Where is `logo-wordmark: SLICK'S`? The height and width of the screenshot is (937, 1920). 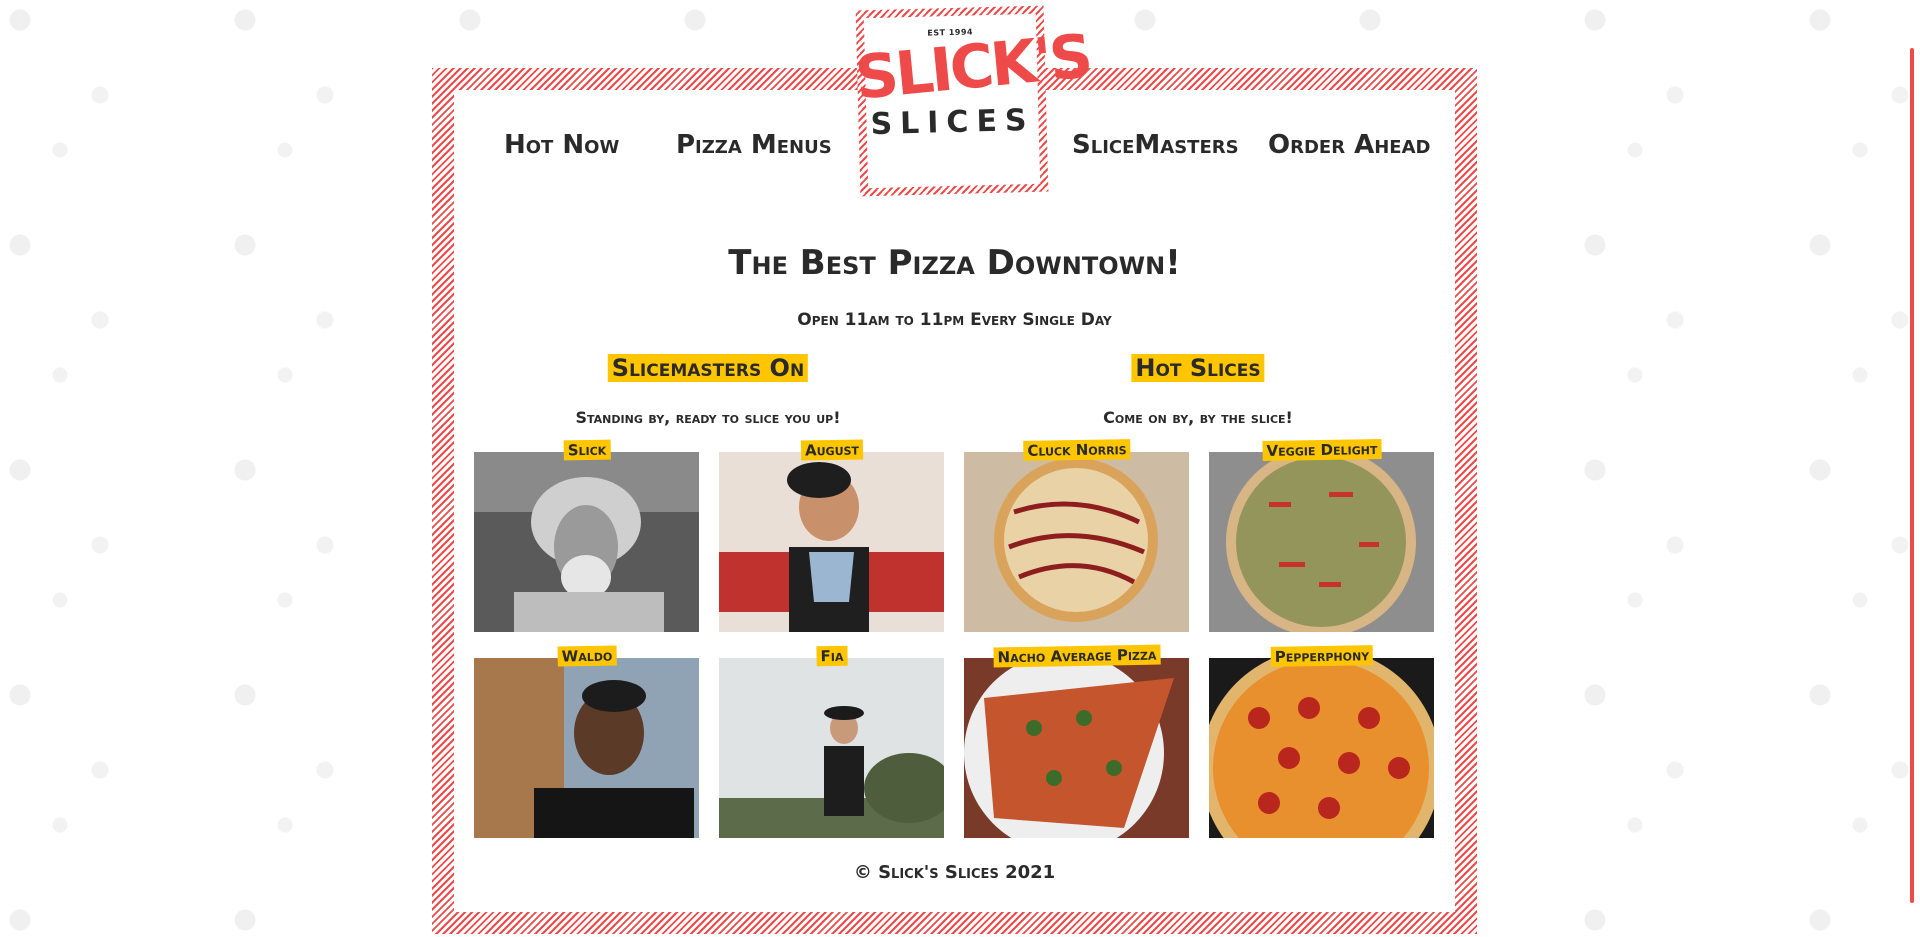
logo-wordmark: SLICK'S is located at coordinates (972, 67).